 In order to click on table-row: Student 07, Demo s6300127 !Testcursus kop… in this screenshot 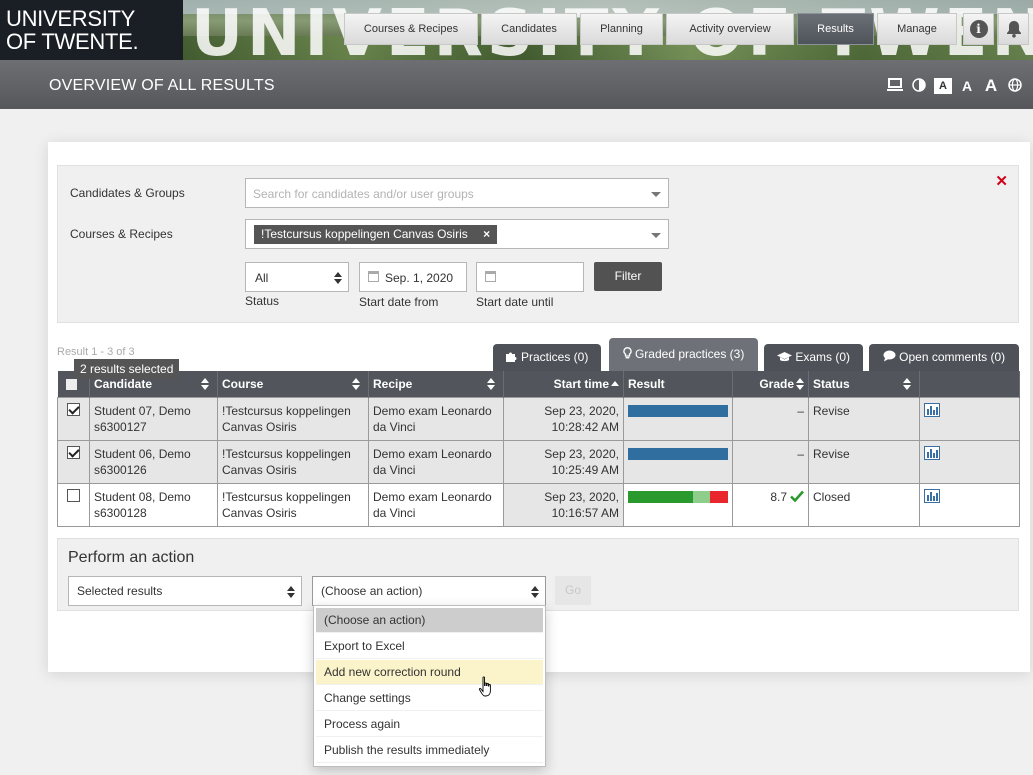, I will do `click(538, 418)`.